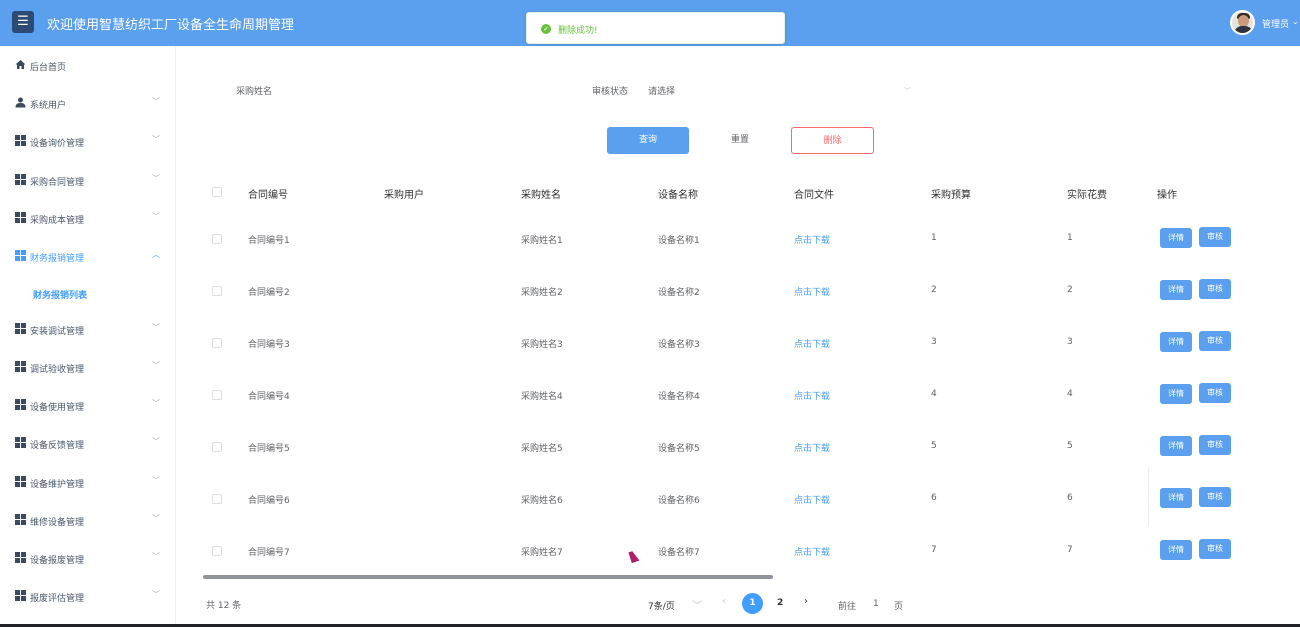 This screenshot has height=627, width=1300. What do you see at coordinates (254, 92) in the screenshot?
I see `purchase-name-label: 采购姓名` at bounding box center [254, 92].